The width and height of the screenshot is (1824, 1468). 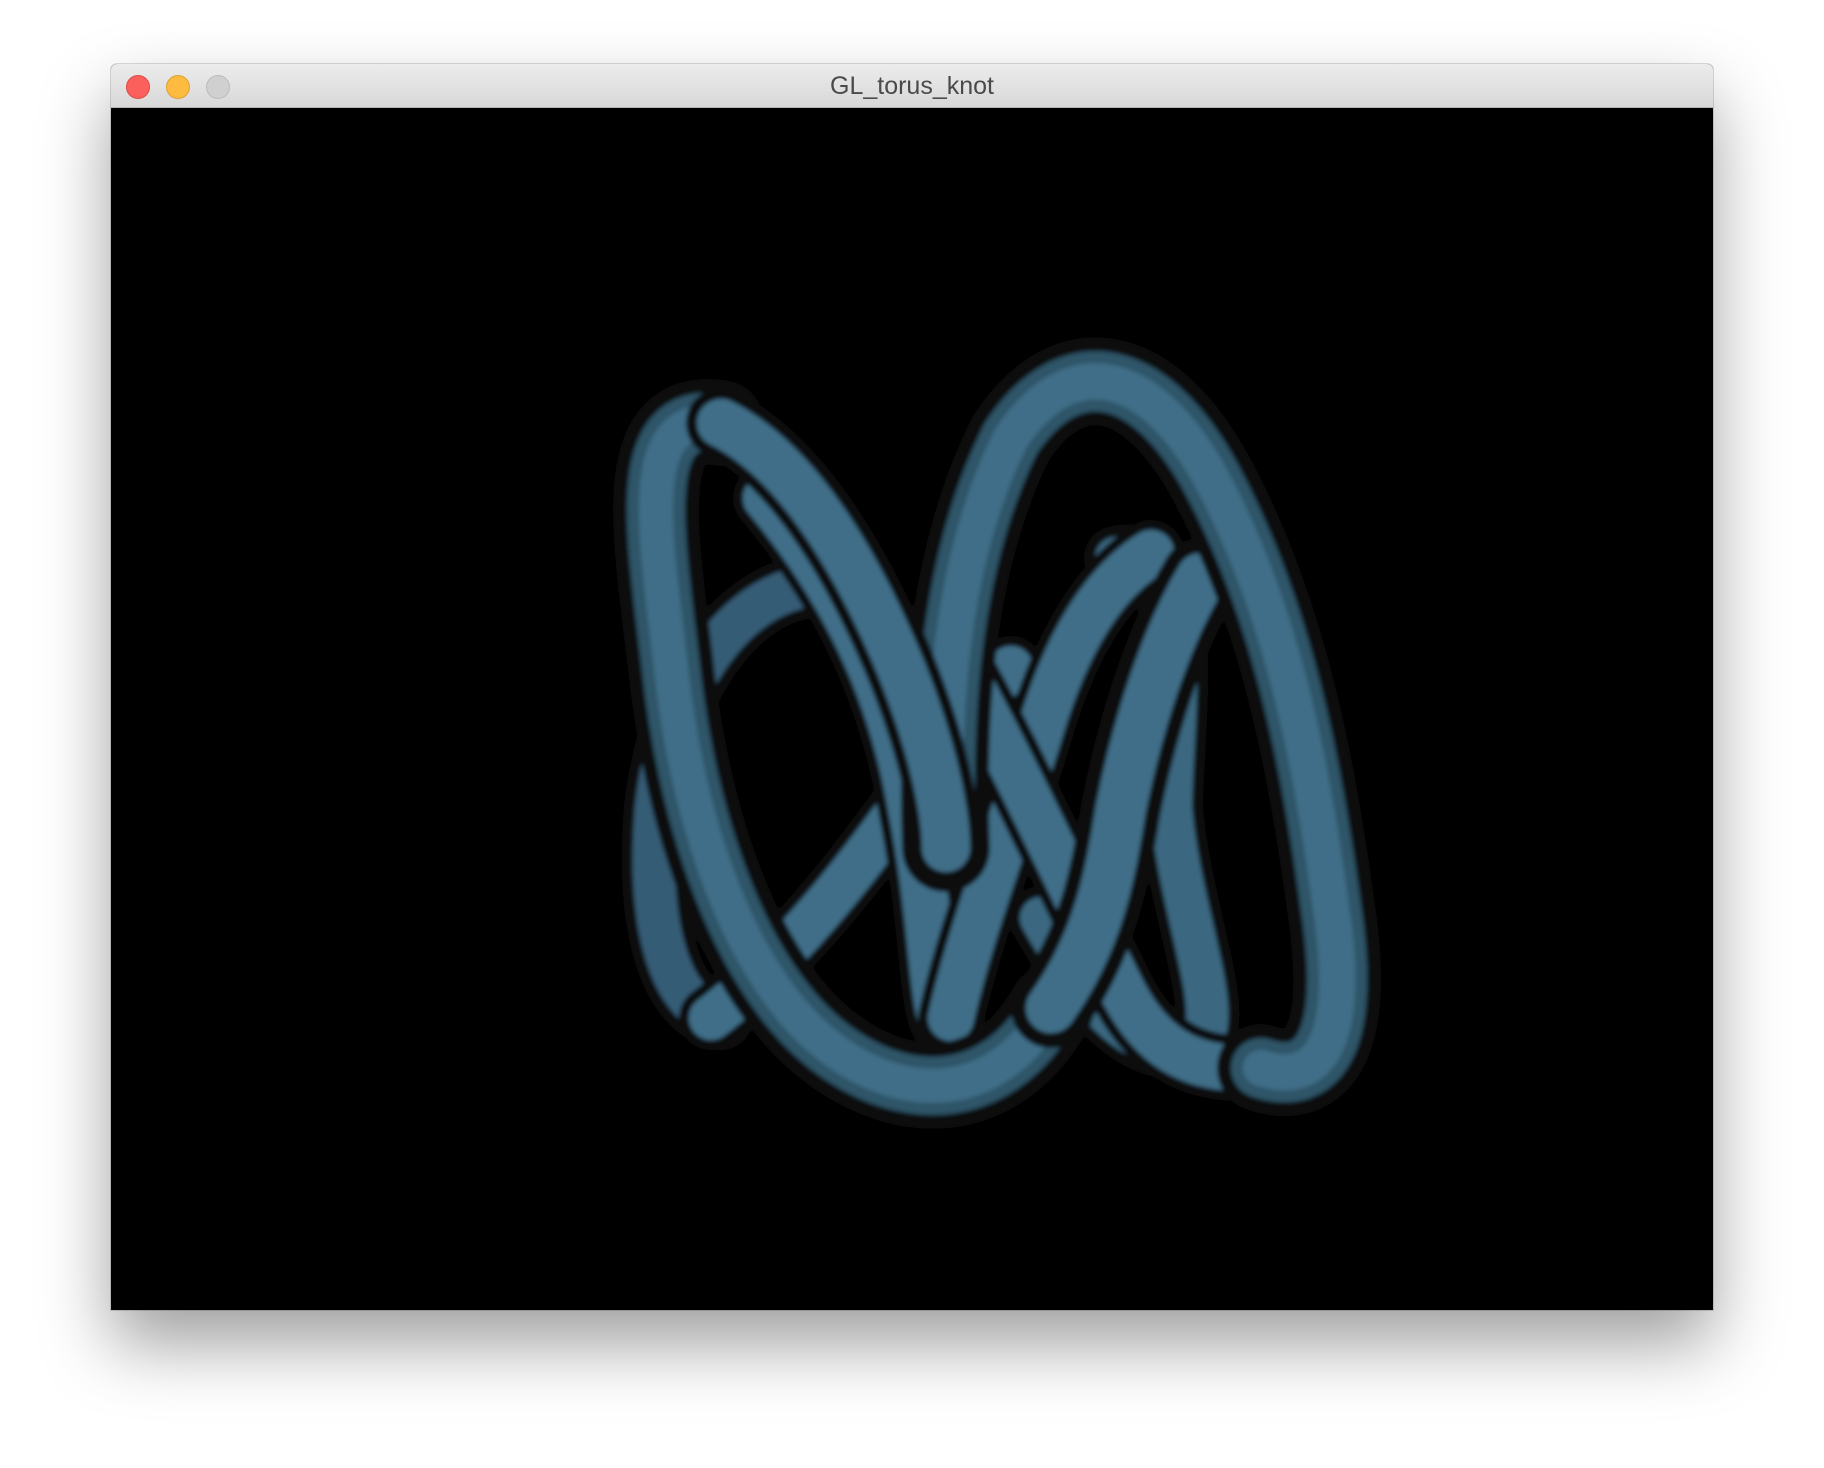 I want to click on title-bar: GL_torus_knot, so click(x=912, y=86).